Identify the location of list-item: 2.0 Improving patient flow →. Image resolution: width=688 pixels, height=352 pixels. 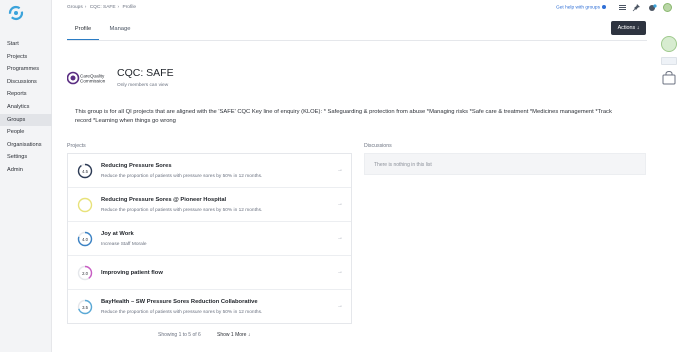
(209, 273).